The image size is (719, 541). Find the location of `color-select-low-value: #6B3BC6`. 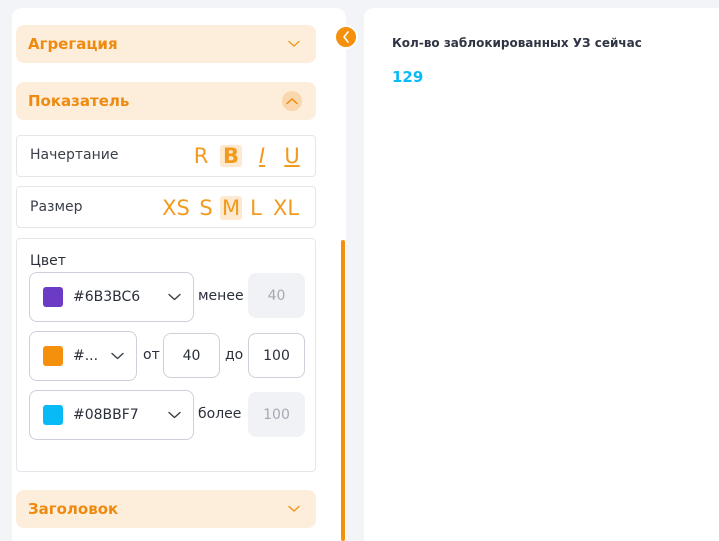

color-select-low-value: #6B3BC6 is located at coordinates (107, 297).